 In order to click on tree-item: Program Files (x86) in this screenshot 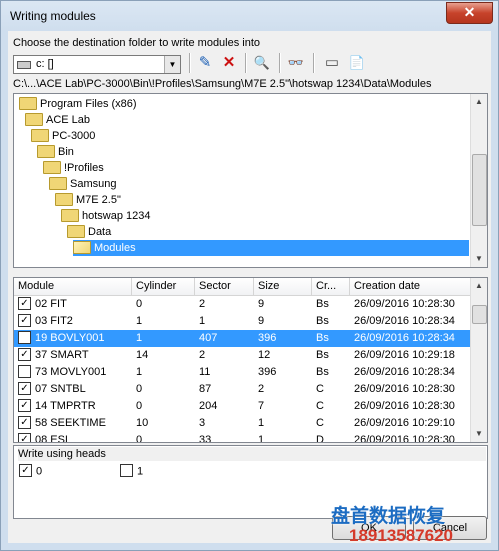, I will do `click(78, 104)`.